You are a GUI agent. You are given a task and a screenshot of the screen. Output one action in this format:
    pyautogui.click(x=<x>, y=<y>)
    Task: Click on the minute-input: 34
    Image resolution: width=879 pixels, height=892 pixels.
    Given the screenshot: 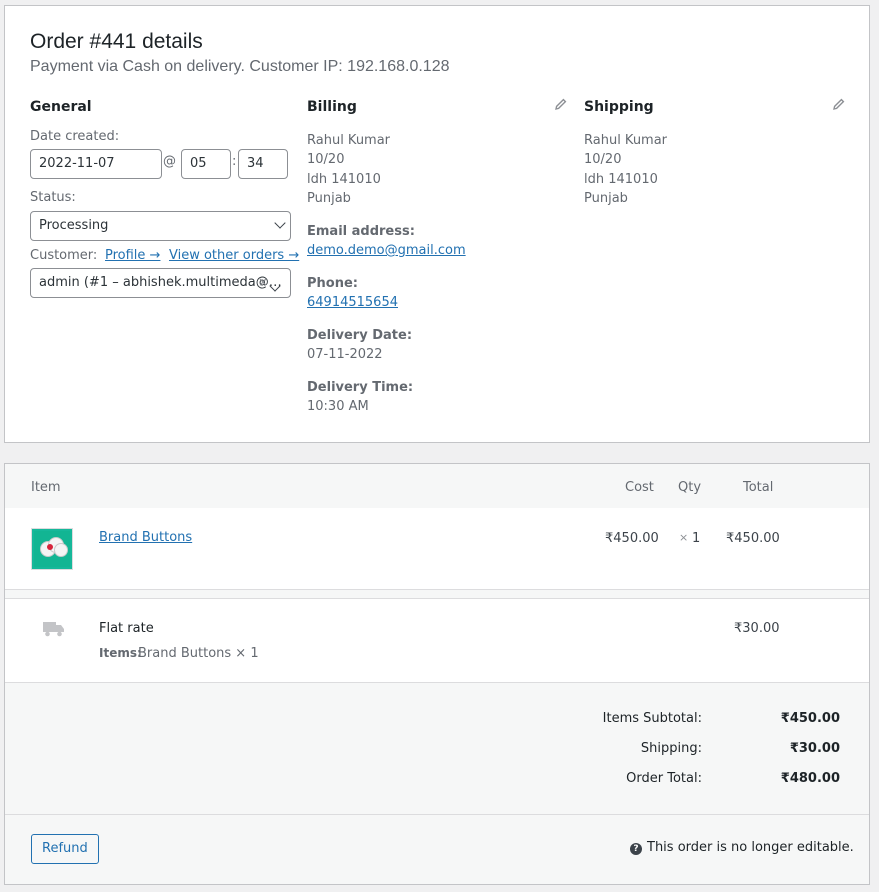 What is the action you would take?
    pyautogui.click(x=263, y=164)
    